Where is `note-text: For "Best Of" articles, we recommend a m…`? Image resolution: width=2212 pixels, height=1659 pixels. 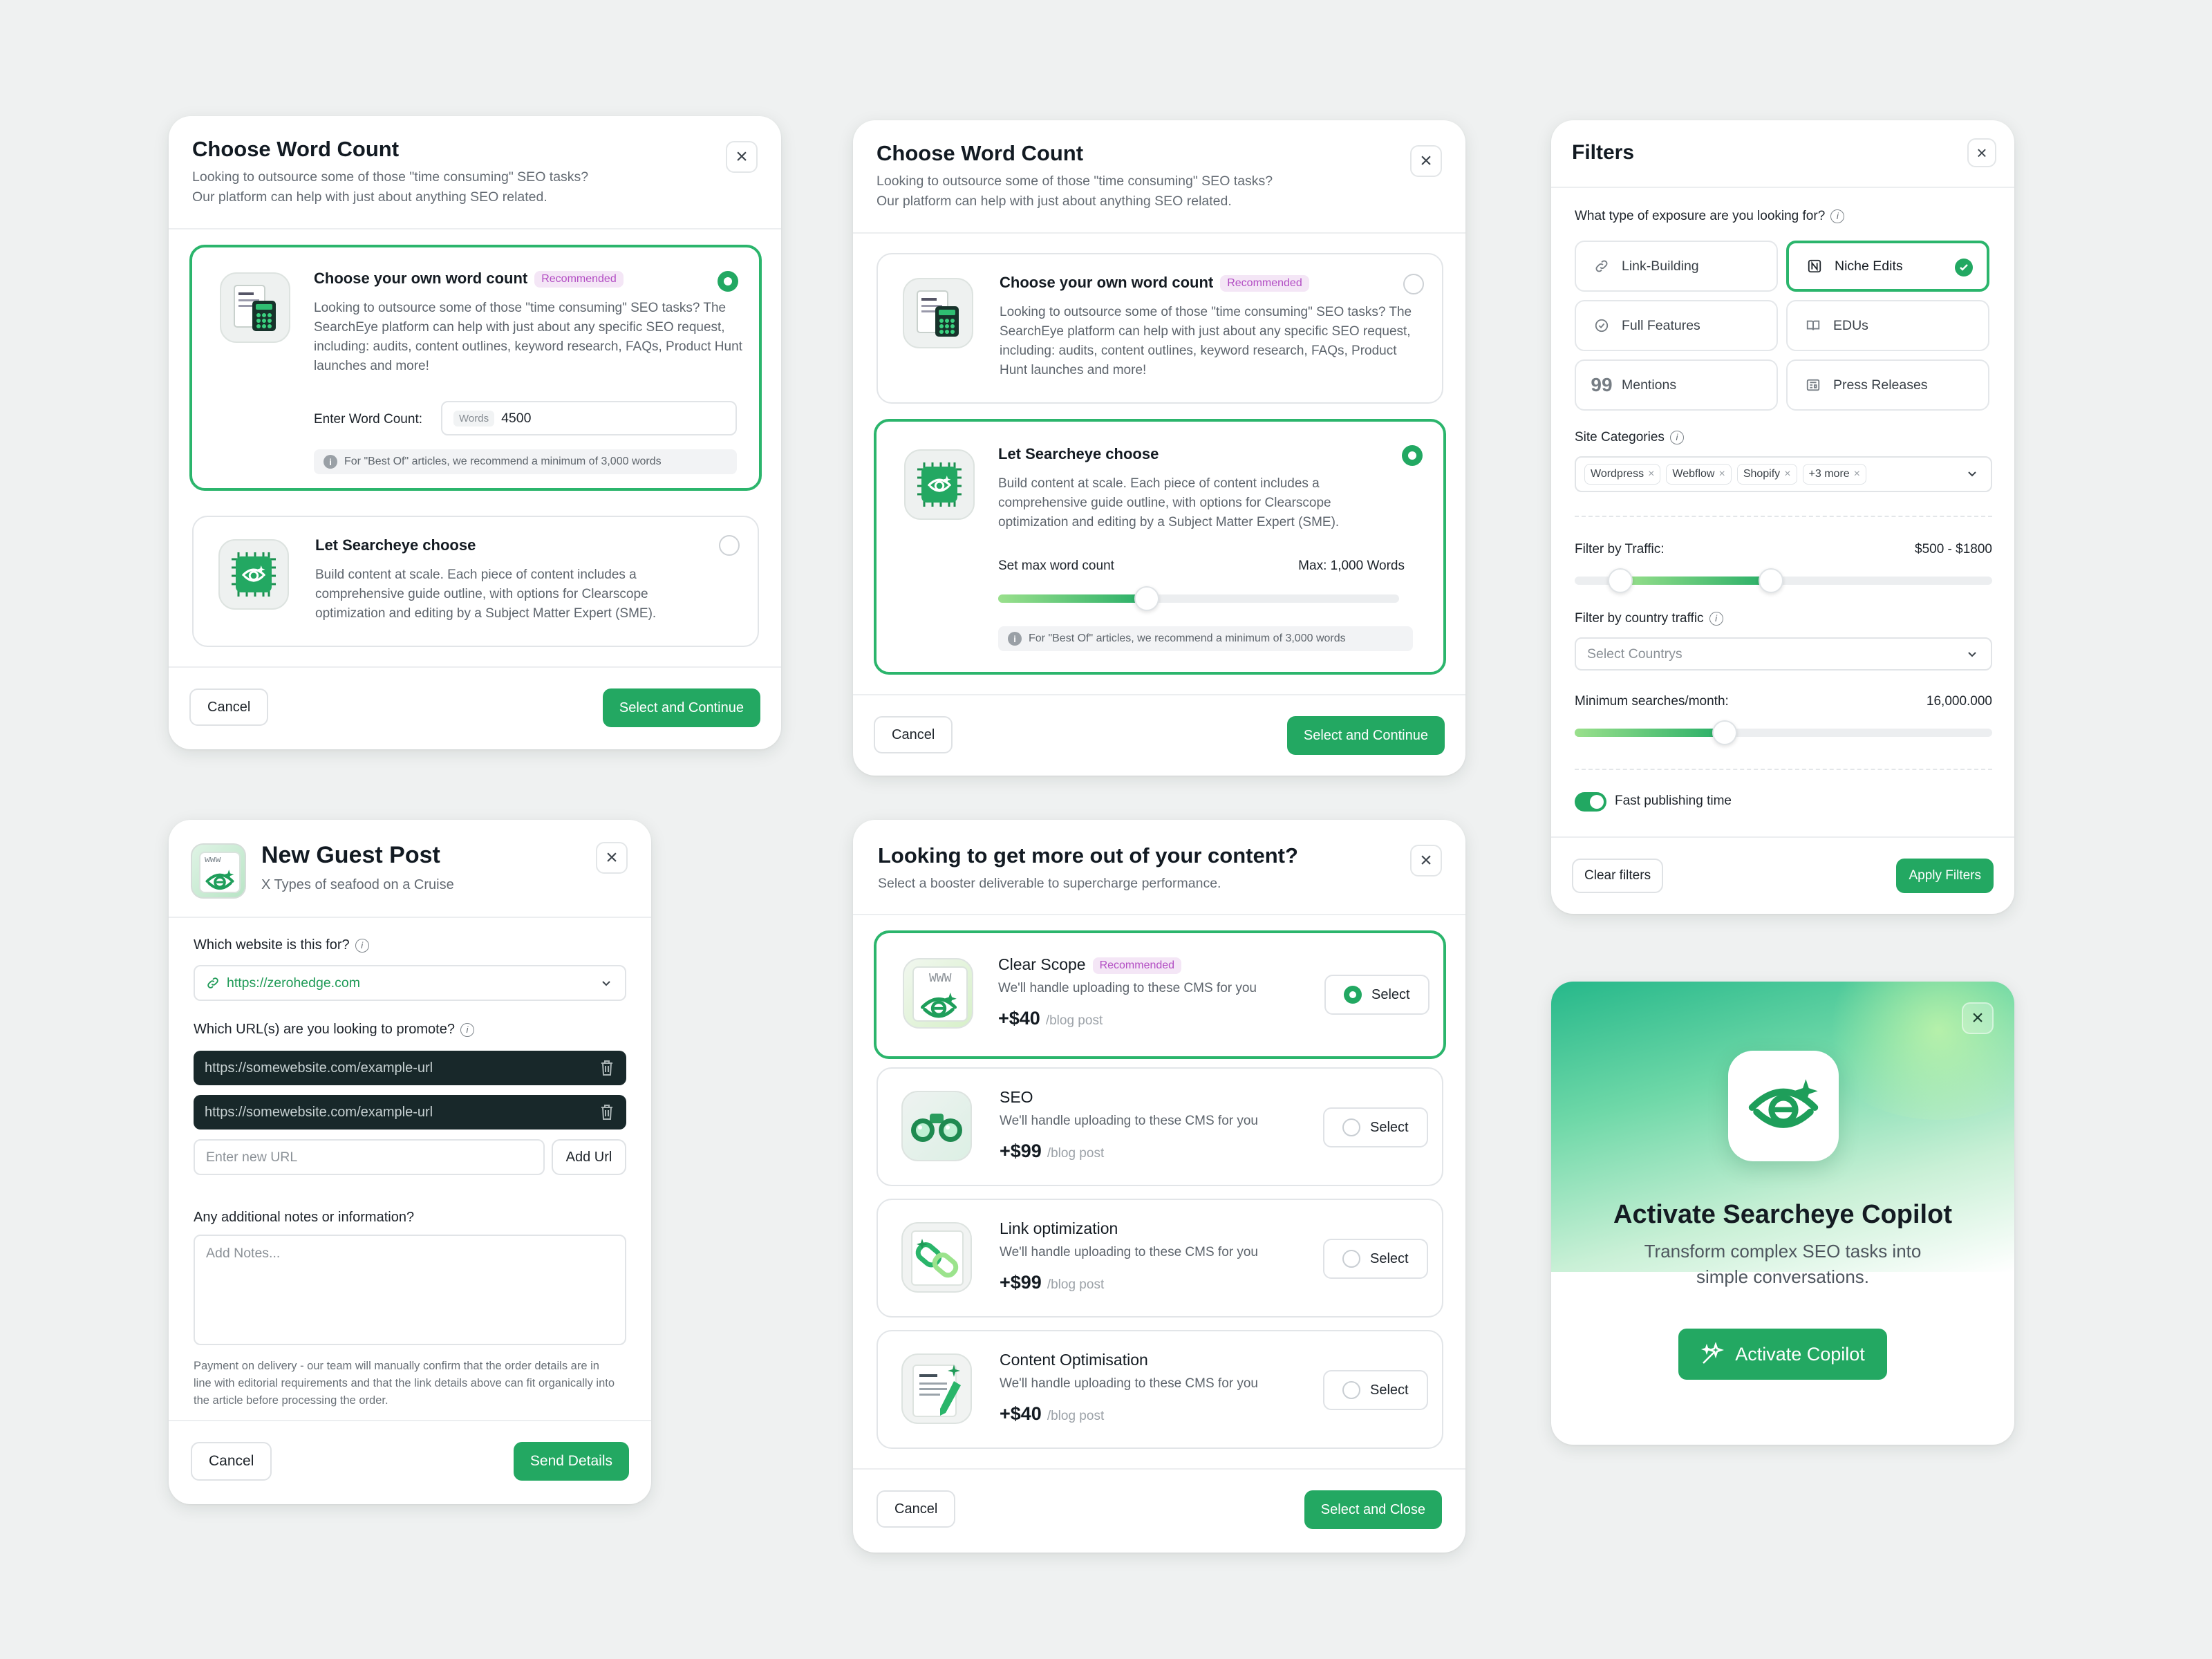 note-text: For "Best Of" articles, we recommend a m… is located at coordinates (503, 461).